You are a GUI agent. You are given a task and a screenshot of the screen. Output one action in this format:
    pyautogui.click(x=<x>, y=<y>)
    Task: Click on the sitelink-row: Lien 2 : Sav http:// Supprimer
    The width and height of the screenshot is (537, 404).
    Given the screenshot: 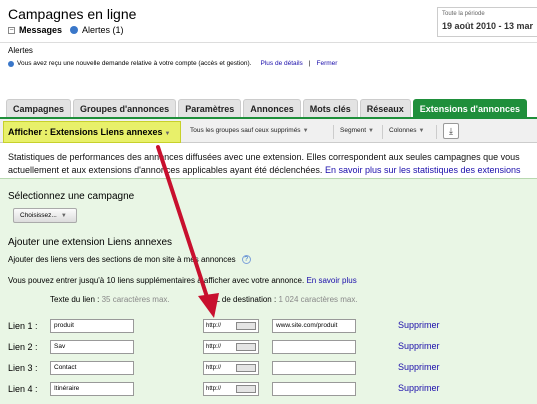 What is the action you would take?
    pyautogui.click(x=268, y=348)
    